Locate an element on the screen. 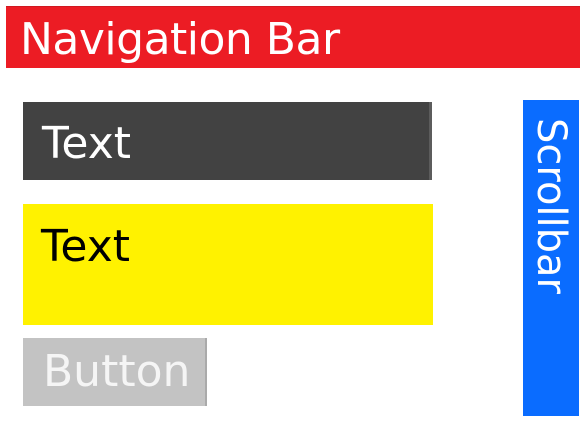  navigation-bar: Navigation Bar is located at coordinates (293, 37).